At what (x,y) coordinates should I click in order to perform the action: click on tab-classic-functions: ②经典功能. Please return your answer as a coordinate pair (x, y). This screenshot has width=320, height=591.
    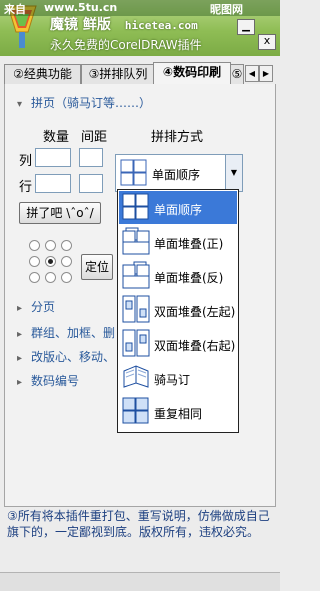
    Looking at the image, I should click on (42, 74).